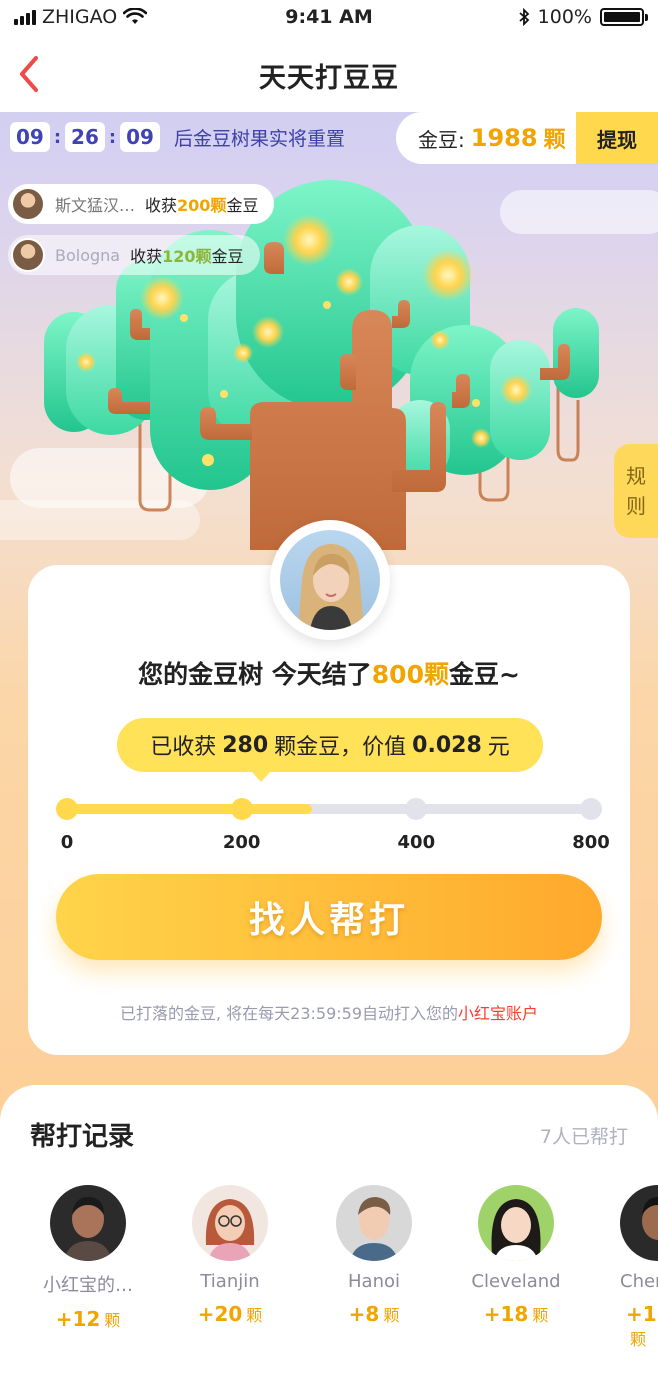  What do you see at coordinates (140, 137) in the screenshot?
I see `countdown-seconds: 09` at bounding box center [140, 137].